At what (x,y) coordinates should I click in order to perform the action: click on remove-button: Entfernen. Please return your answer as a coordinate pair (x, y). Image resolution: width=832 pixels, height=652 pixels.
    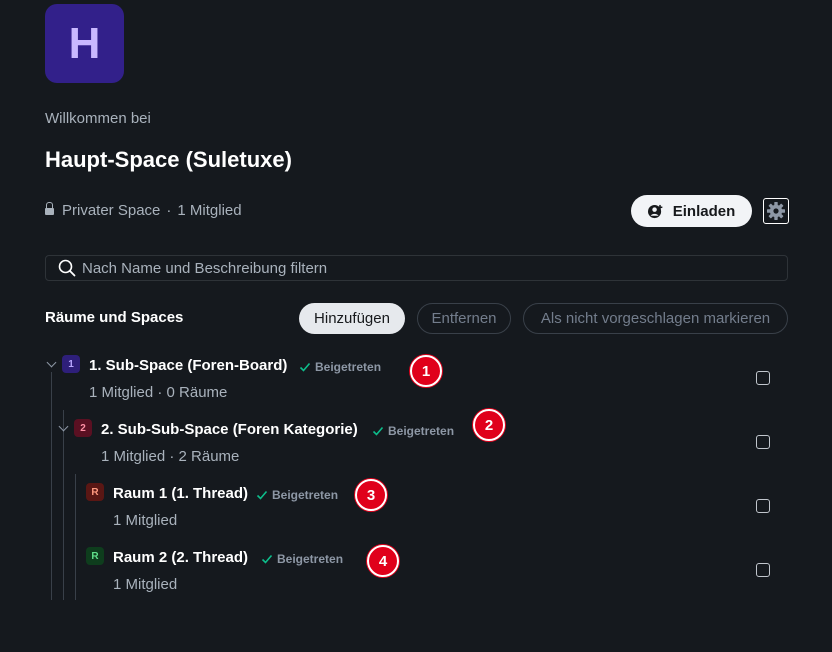
    Looking at the image, I should click on (464, 318).